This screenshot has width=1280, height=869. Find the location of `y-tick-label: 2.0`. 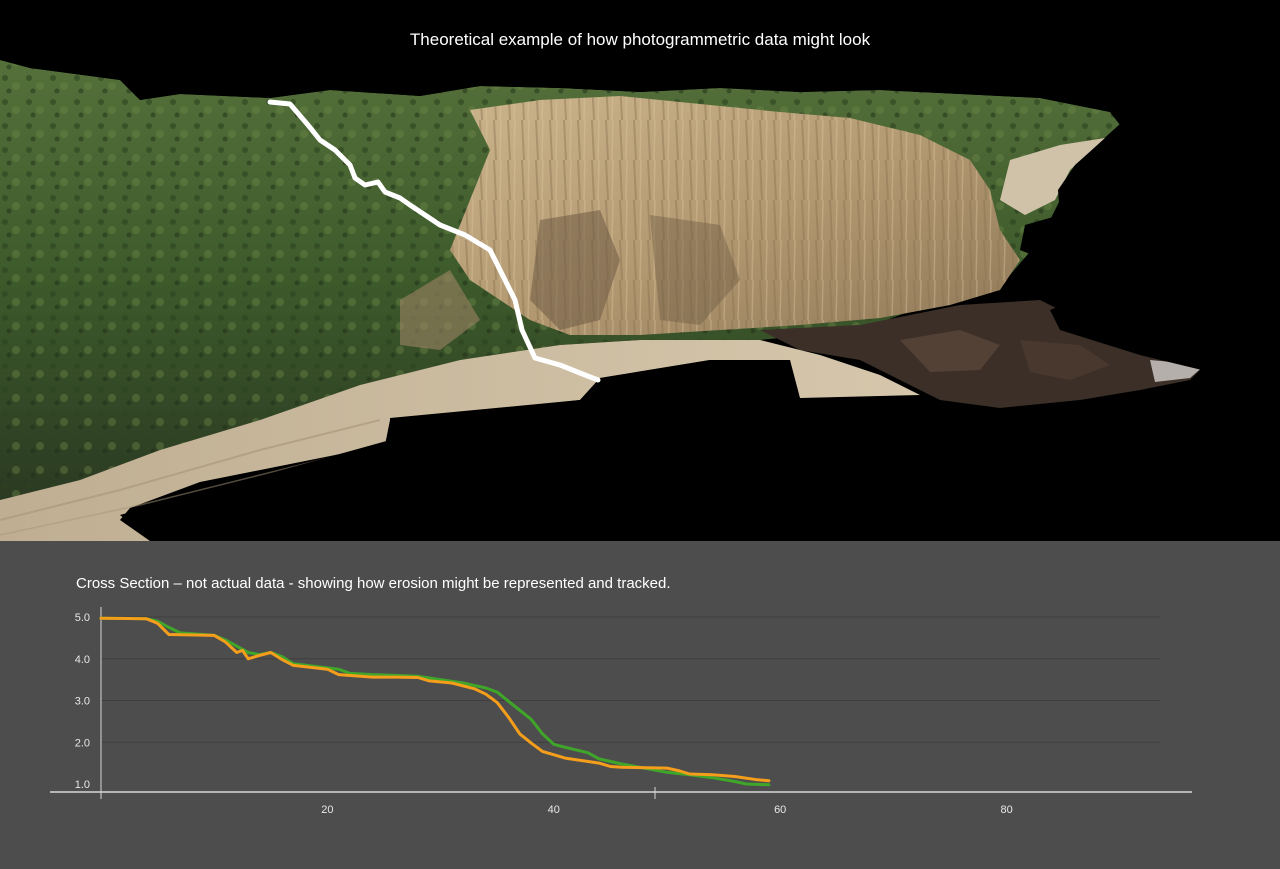

y-tick-label: 2.0 is located at coordinates (82, 743).